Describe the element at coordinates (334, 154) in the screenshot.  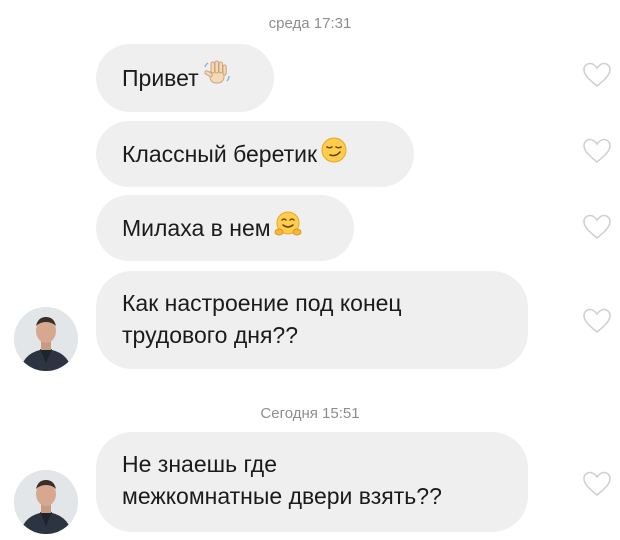
I see `smirking-face-emoji-icon` at that location.